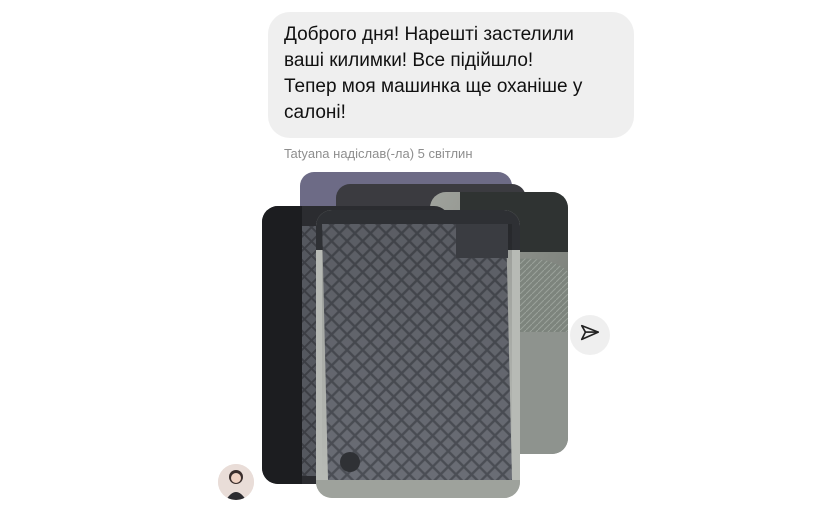  Describe the element at coordinates (236, 482) in the screenshot. I see `user-avatar` at that location.